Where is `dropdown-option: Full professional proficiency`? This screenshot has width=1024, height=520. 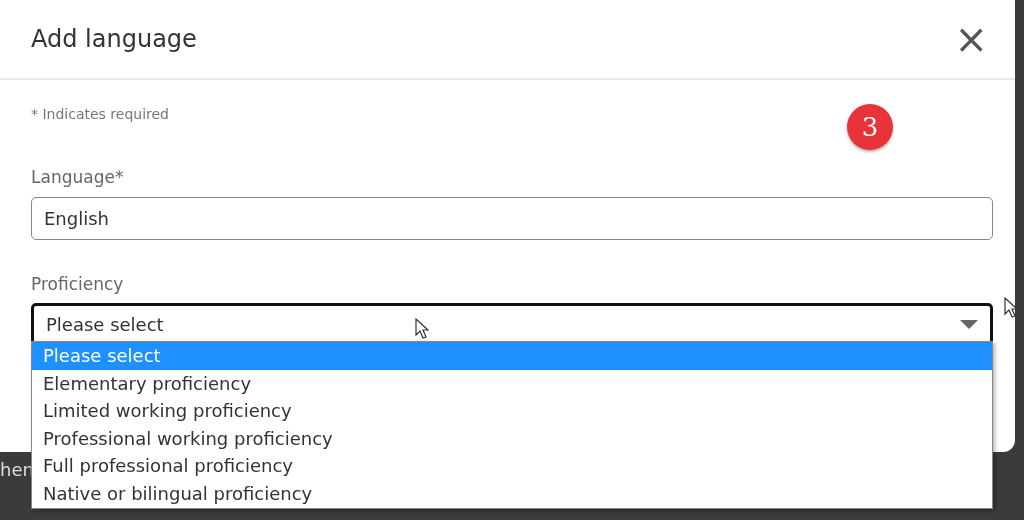 dropdown-option: Full professional proficiency is located at coordinates (512, 466).